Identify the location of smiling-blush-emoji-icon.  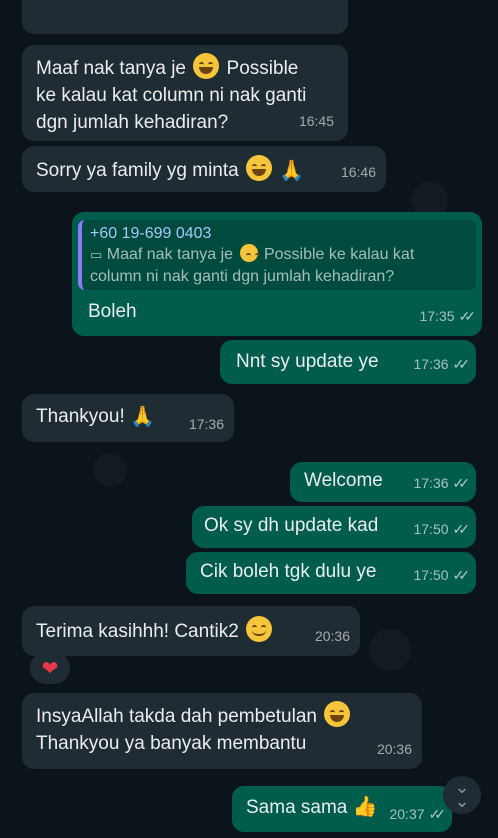
(259, 629).